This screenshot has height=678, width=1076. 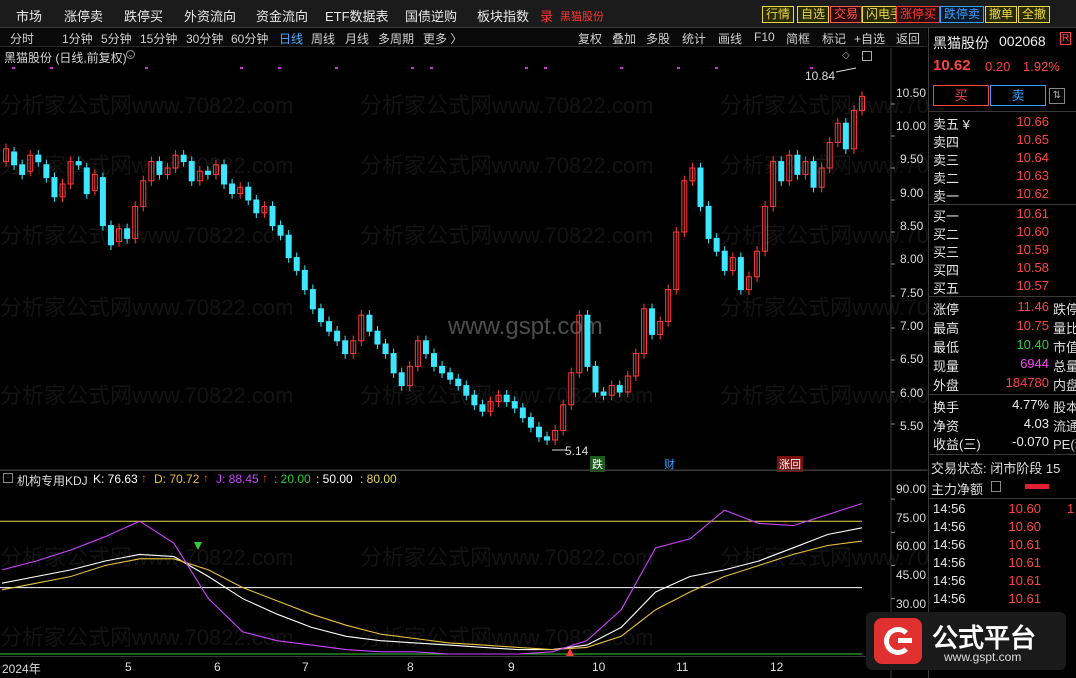 What do you see at coordinates (798, 38) in the screenshot?
I see `tool-simple-frame: 简框` at bounding box center [798, 38].